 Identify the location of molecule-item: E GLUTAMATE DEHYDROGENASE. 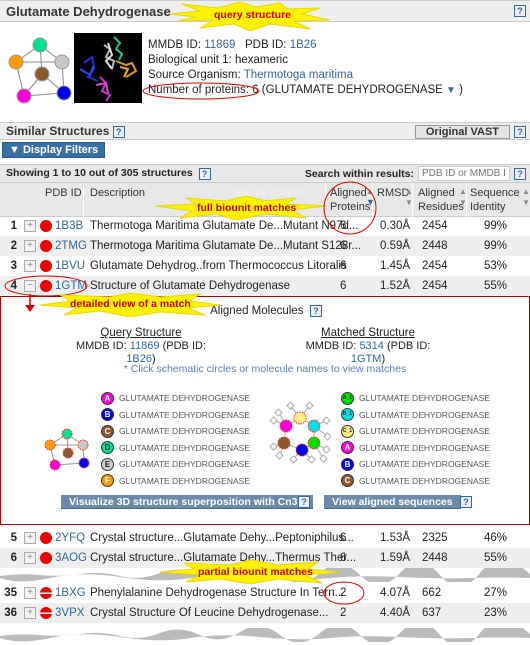
(175, 464).